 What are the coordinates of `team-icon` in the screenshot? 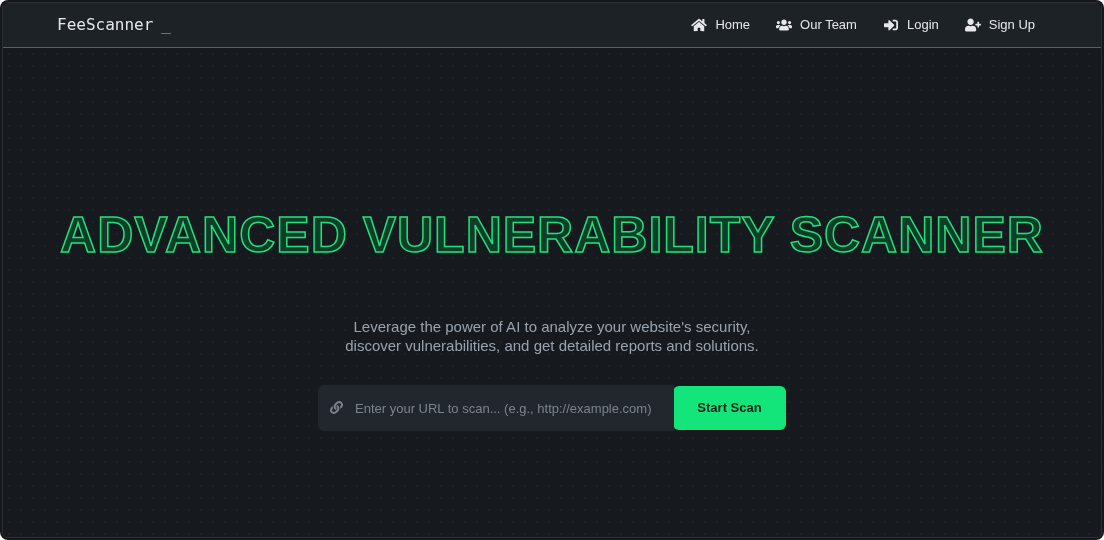 It's located at (784, 25).